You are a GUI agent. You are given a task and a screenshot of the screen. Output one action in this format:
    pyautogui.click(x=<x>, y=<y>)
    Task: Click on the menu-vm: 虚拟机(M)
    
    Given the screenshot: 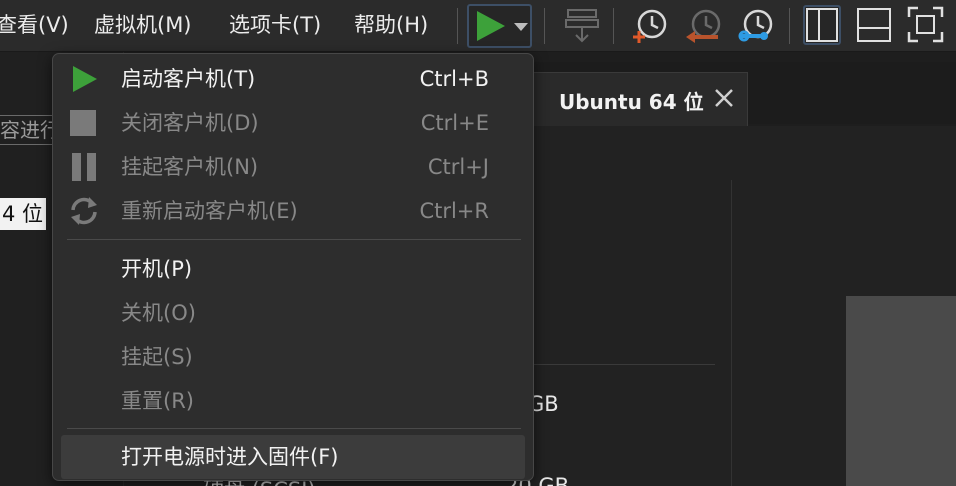 What is the action you would take?
    pyautogui.click(x=143, y=25)
    